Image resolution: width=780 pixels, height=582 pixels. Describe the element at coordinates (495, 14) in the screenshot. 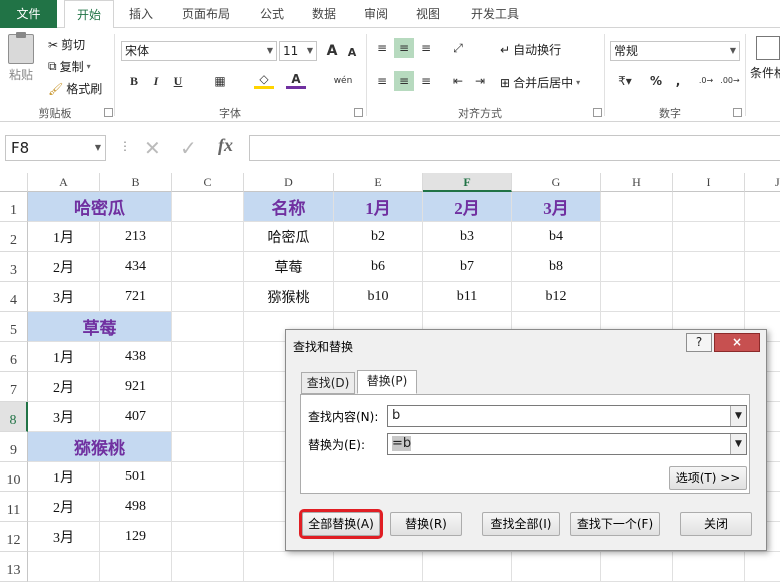

I see `tab-developer: 开发工具` at that location.